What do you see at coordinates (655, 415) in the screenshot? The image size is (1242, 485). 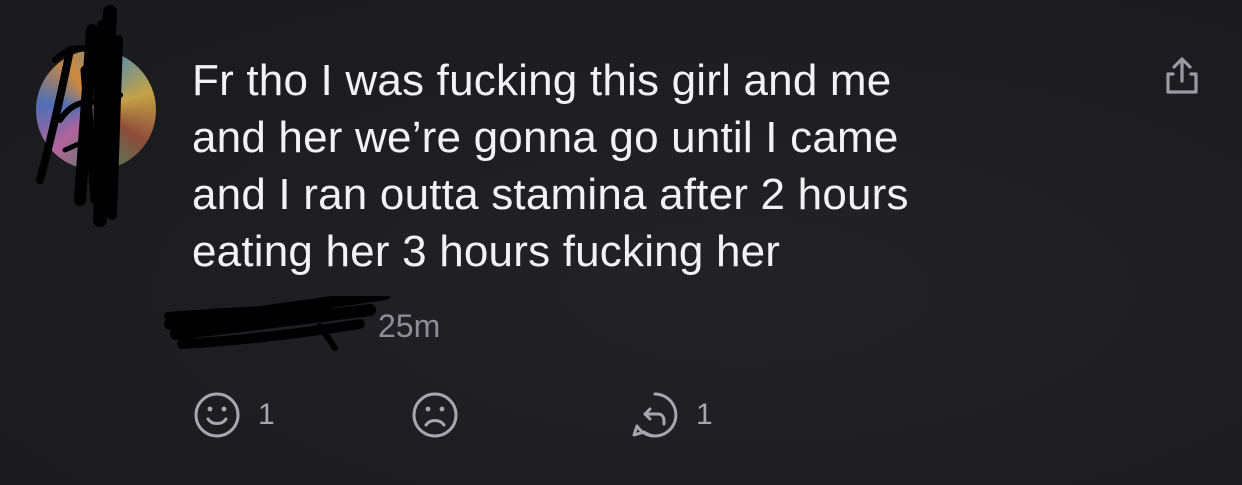 I see `reply-icon` at bounding box center [655, 415].